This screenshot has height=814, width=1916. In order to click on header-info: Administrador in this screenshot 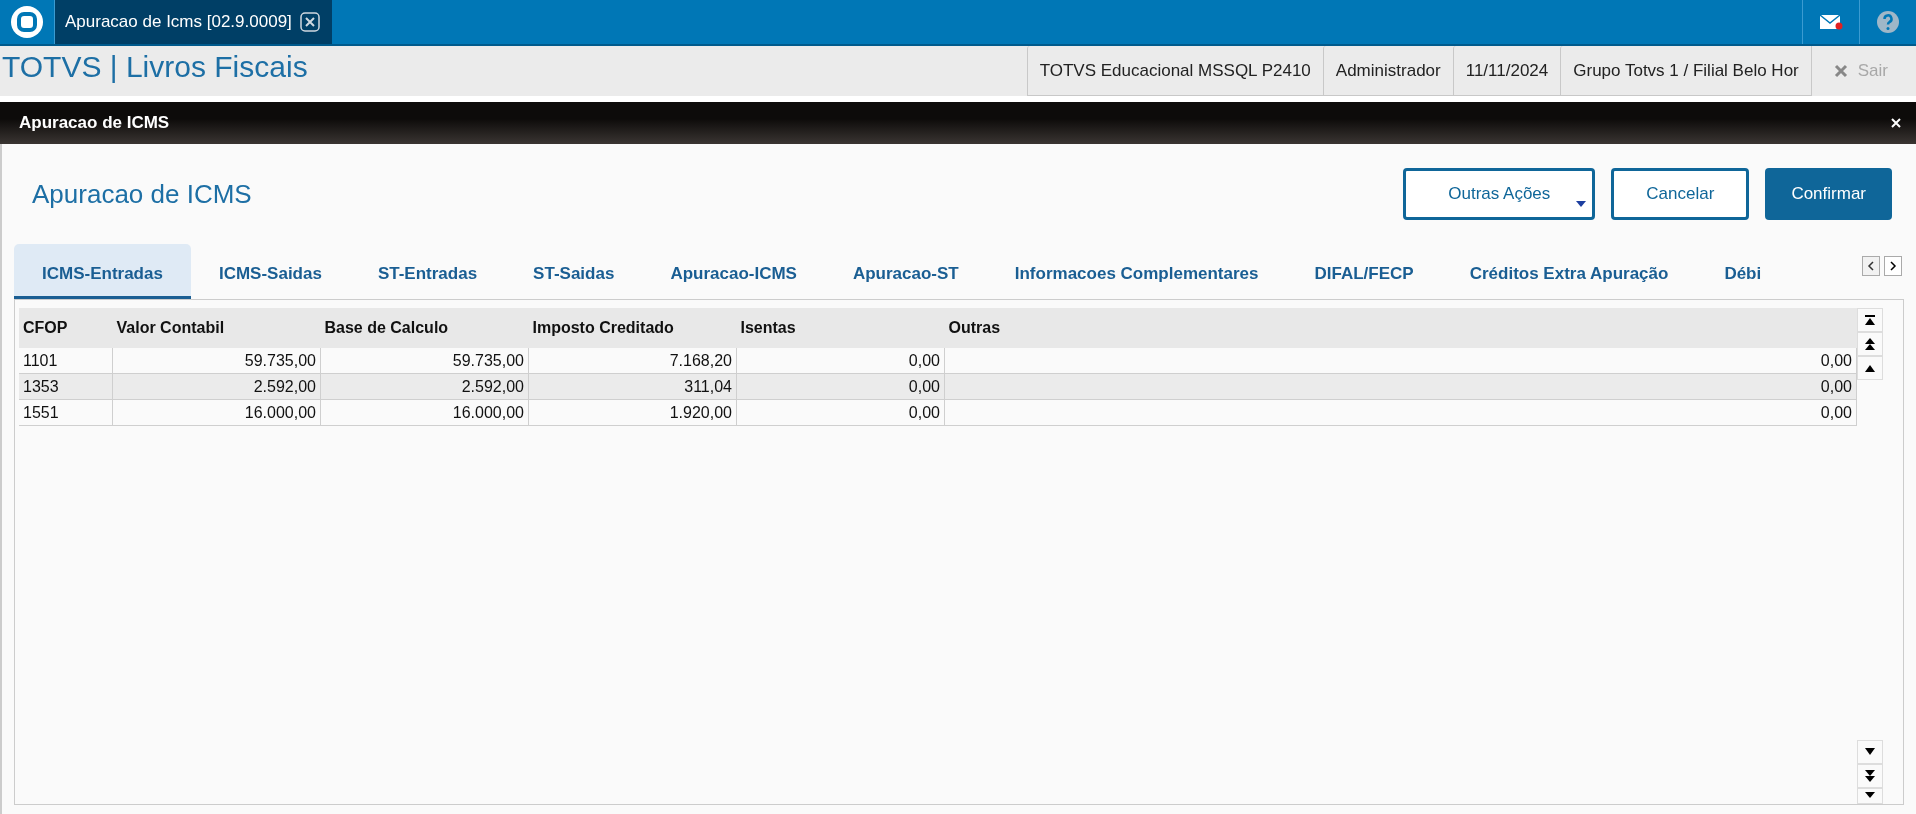, I will do `click(1387, 71)`.